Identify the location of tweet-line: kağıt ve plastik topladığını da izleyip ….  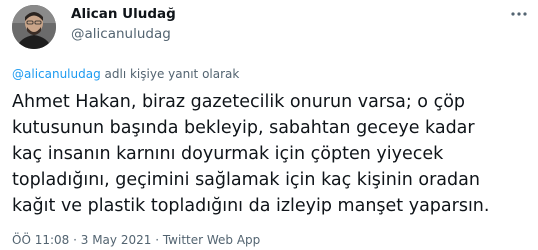
(251, 206).